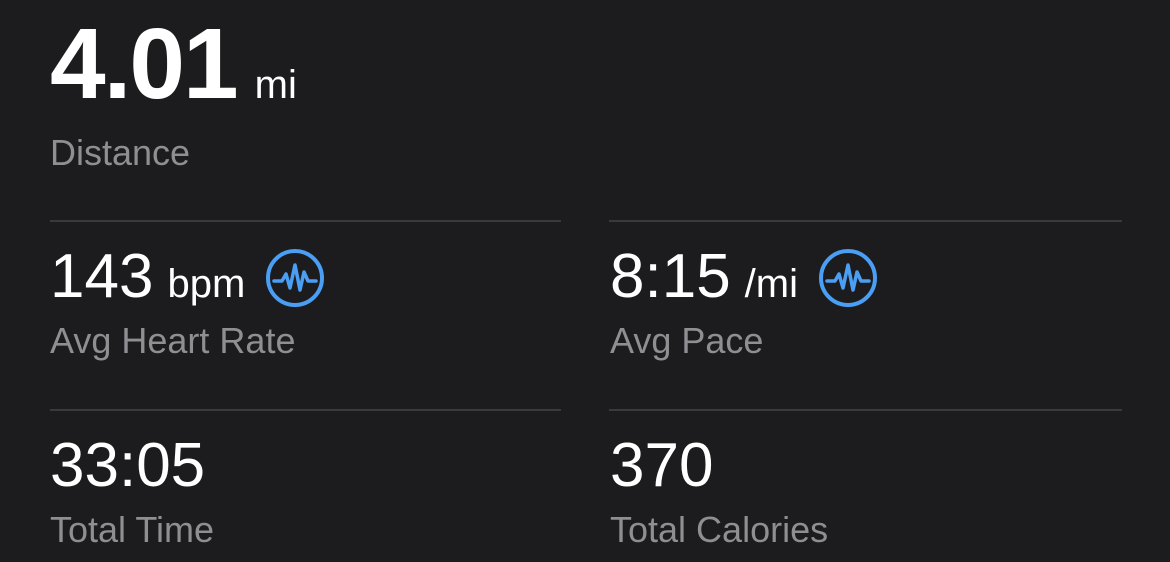  I want to click on distance-unit: mi, so click(275, 85).